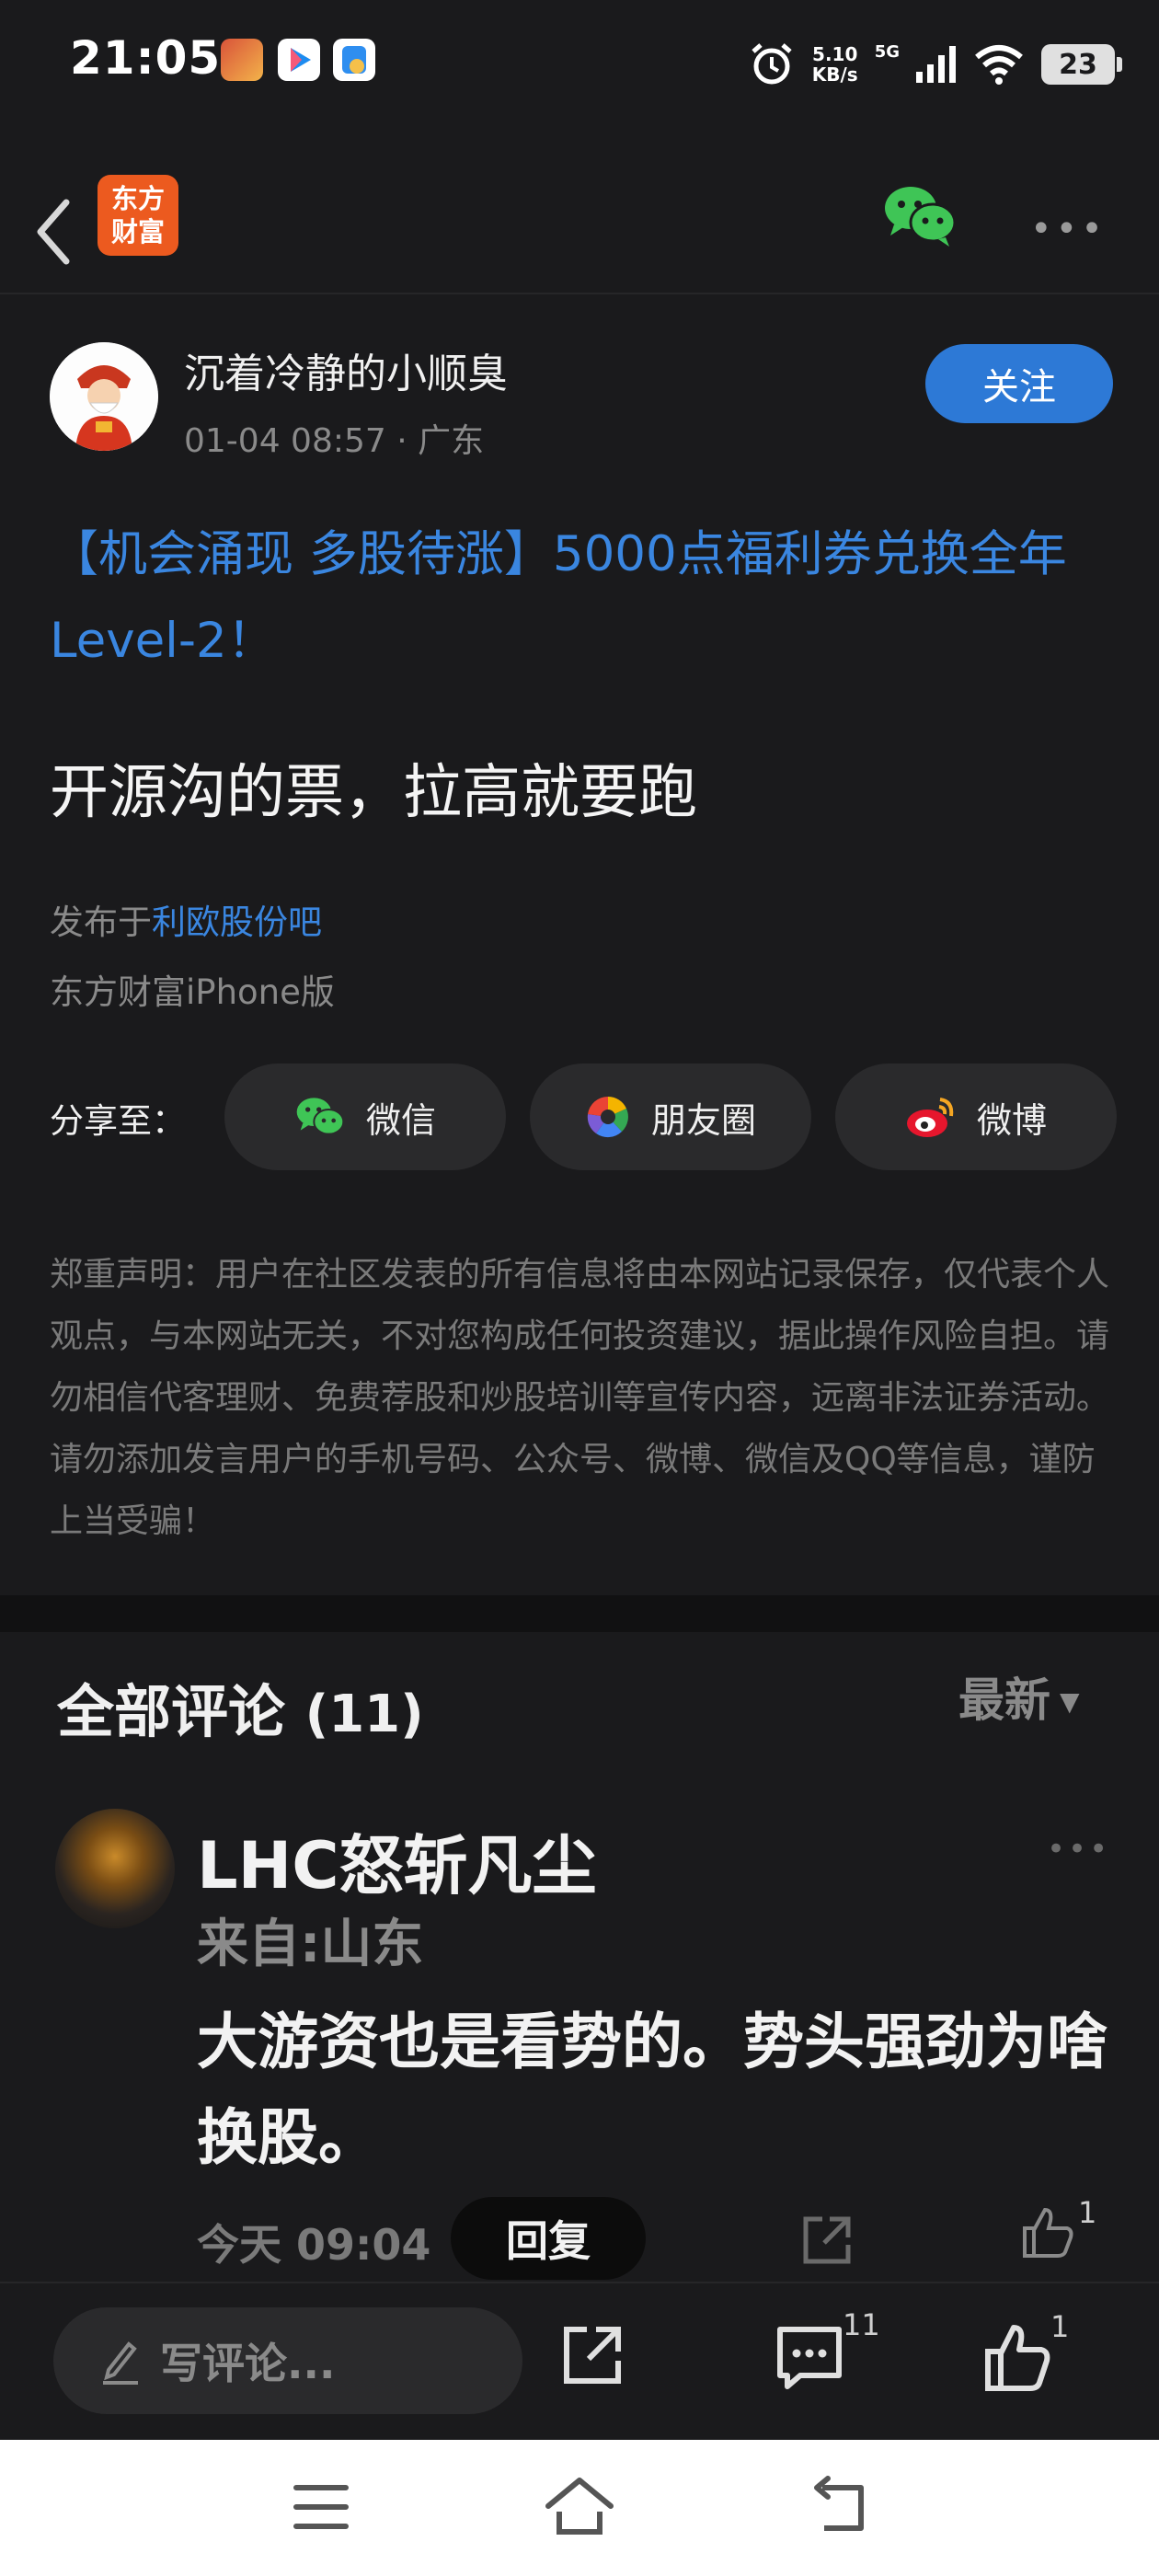  I want to click on share-moments-label: 朋友圈, so click(703, 1120).